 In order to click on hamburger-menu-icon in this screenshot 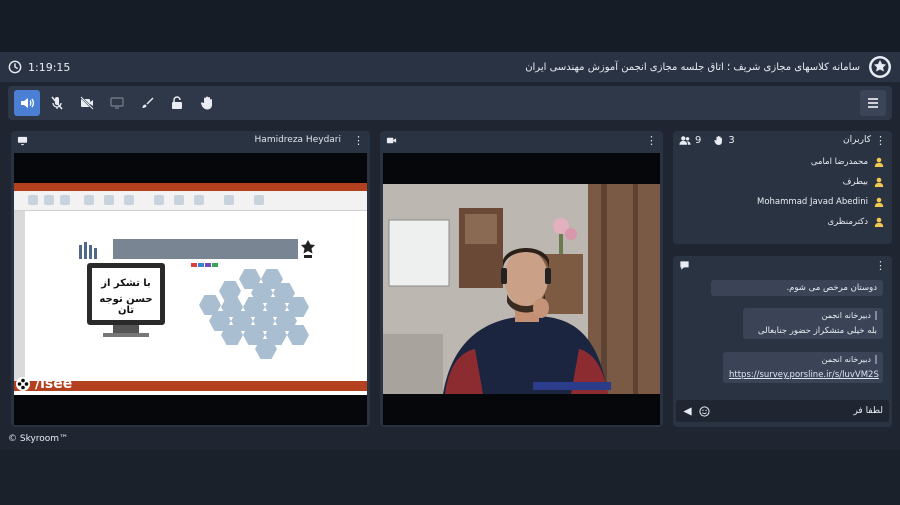, I will do `click(873, 103)`.